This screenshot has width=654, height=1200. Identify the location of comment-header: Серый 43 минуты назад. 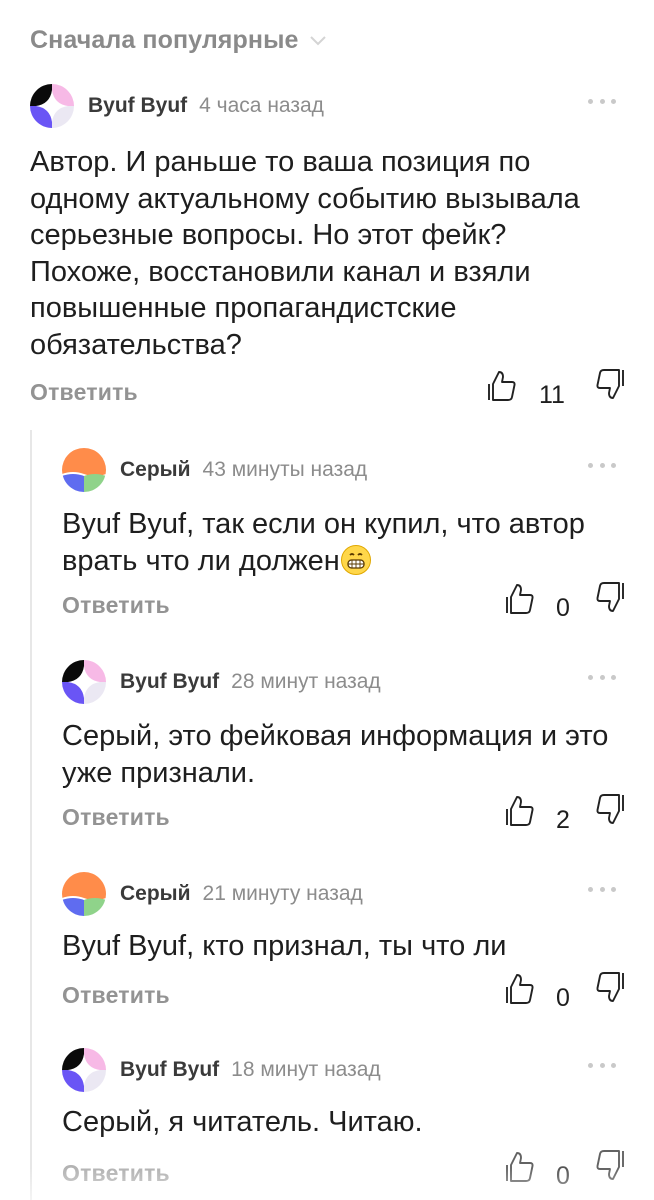
(358, 470).